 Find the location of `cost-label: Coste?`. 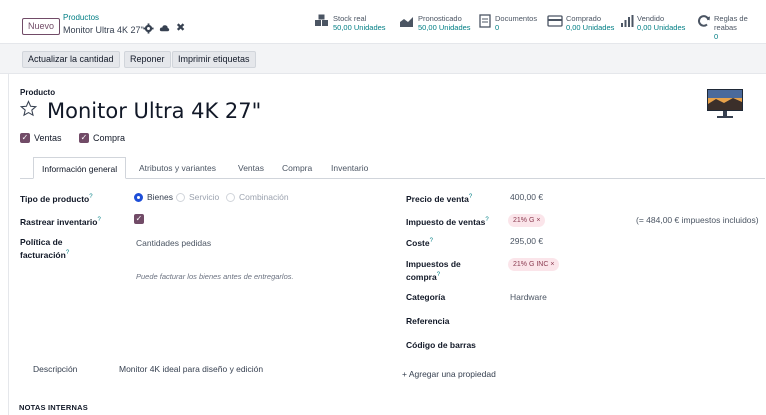

cost-label: Coste? is located at coordinates (419, 242).